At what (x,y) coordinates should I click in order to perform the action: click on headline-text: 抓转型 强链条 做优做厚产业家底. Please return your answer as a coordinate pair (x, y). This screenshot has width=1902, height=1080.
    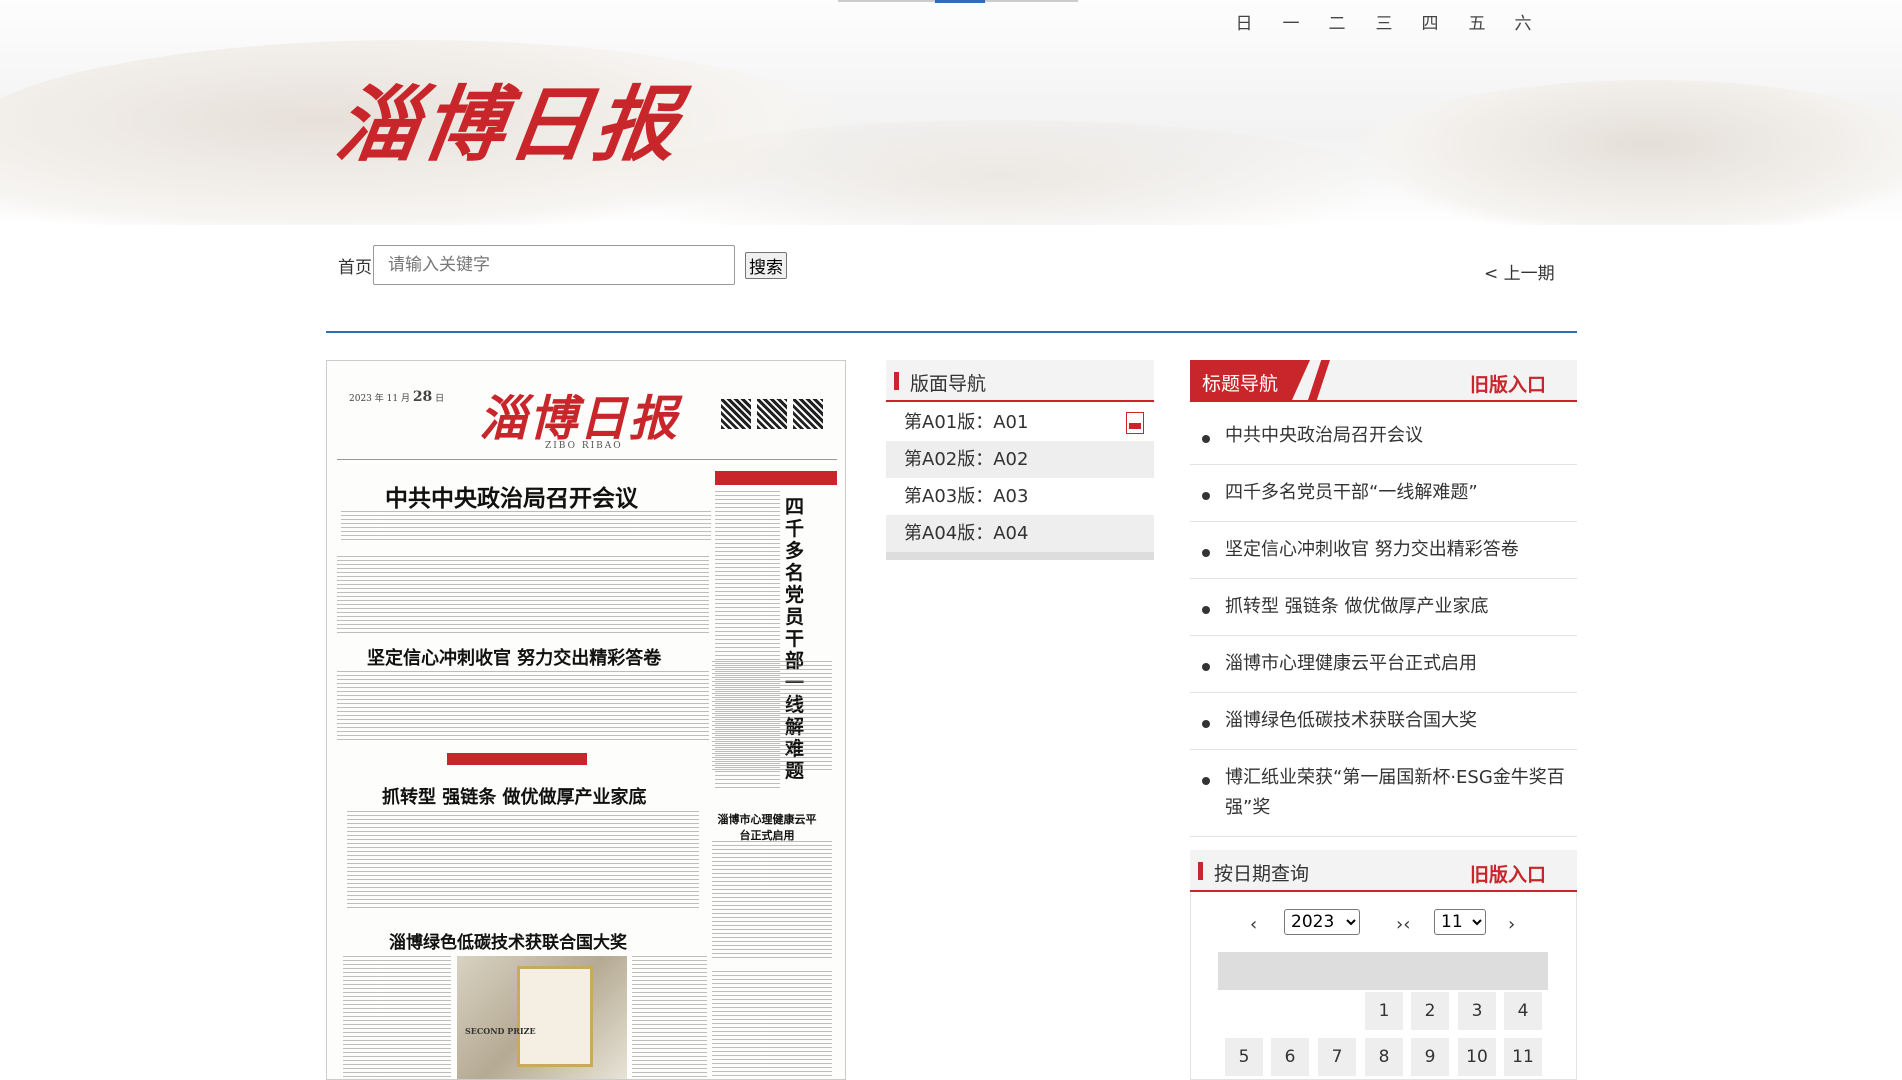
    Looking at the image, I should click on (1357, 606).